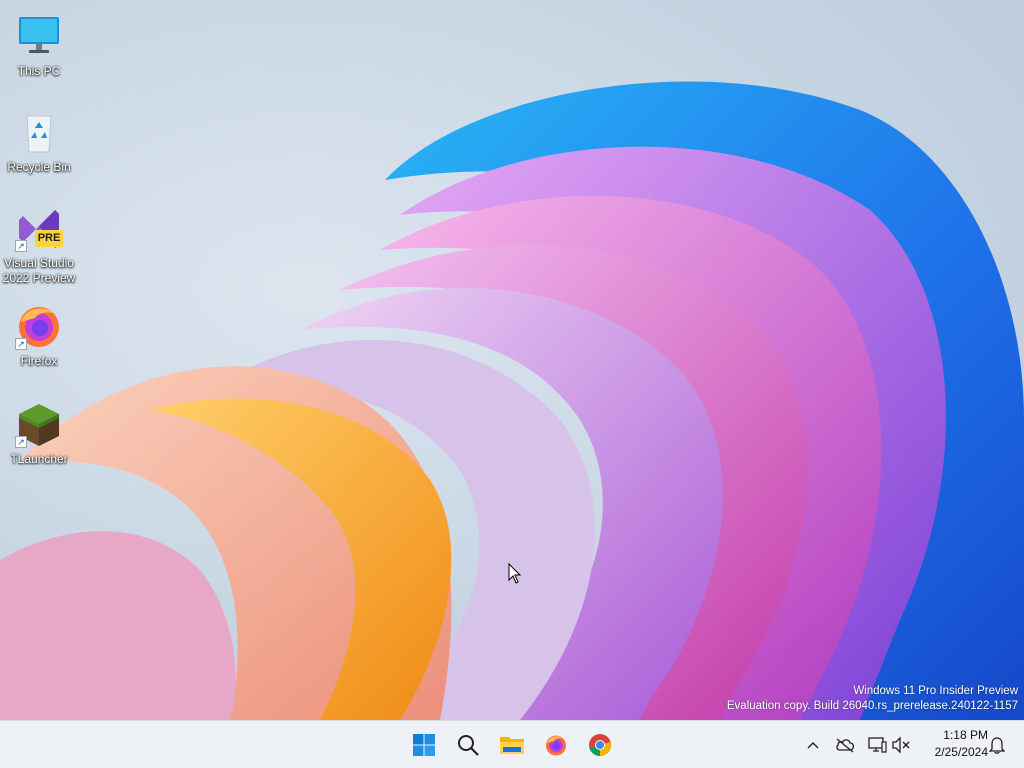 The image size is (1024, 768). Describe the element at coordinates (39, 228) in the screenshot. I see `visual-studio-icon: PRE ↗` at that location.